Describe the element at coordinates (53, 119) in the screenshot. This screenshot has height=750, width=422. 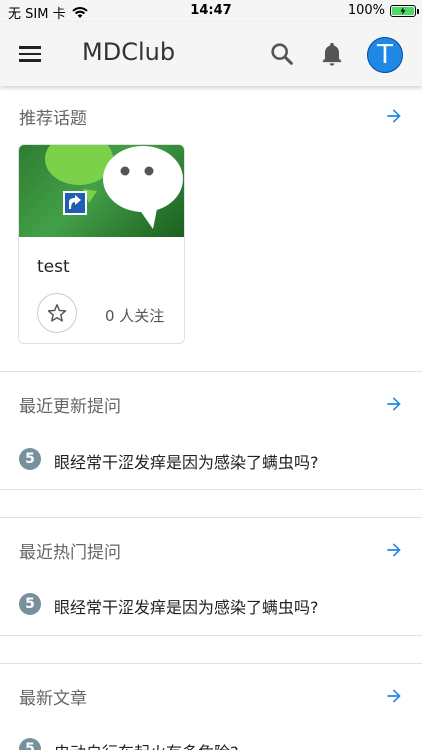
I see `topics-section-title: 推荐话题` at that location.